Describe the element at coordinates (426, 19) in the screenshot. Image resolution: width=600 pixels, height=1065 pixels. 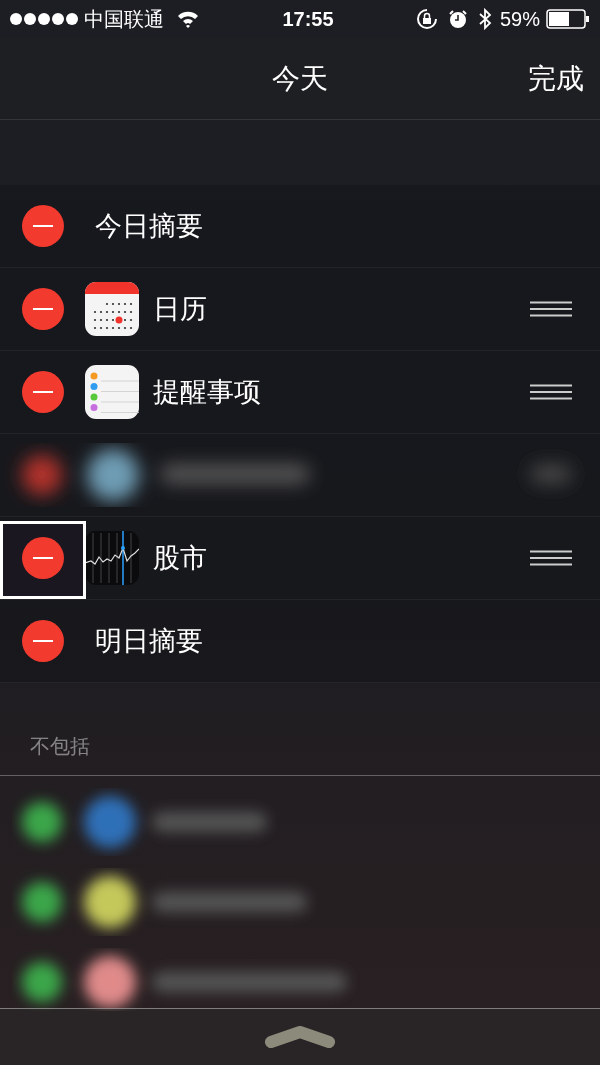
I see `rotation-lock-icon` at that location.